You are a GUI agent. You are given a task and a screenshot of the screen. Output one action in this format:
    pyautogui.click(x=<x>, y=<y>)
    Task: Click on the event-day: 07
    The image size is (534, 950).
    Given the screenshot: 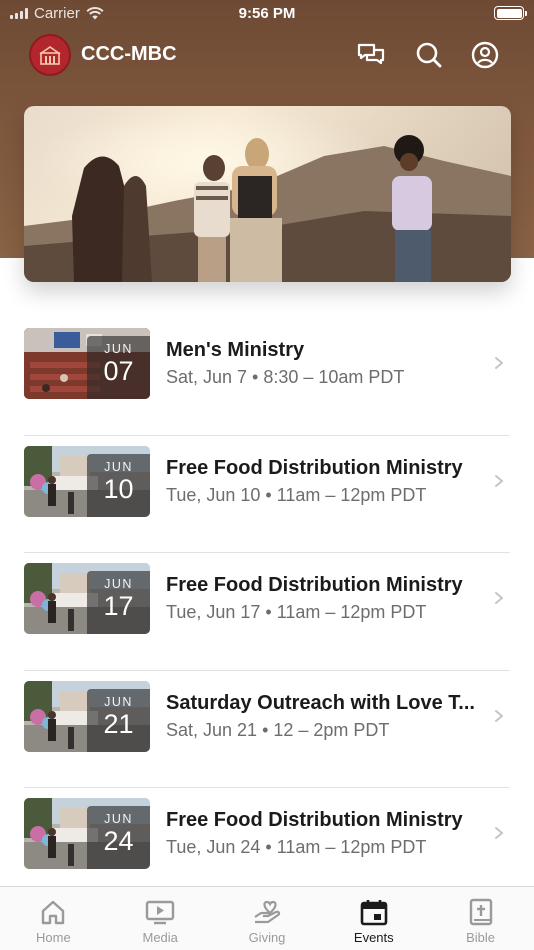 What is the action you would take?
    pyautogui.click(x=118, y=371)
    